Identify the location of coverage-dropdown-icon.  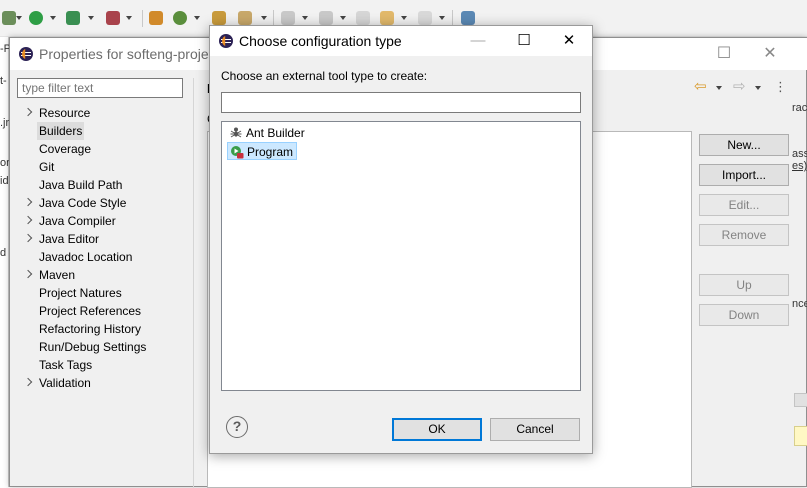
(91, 18).